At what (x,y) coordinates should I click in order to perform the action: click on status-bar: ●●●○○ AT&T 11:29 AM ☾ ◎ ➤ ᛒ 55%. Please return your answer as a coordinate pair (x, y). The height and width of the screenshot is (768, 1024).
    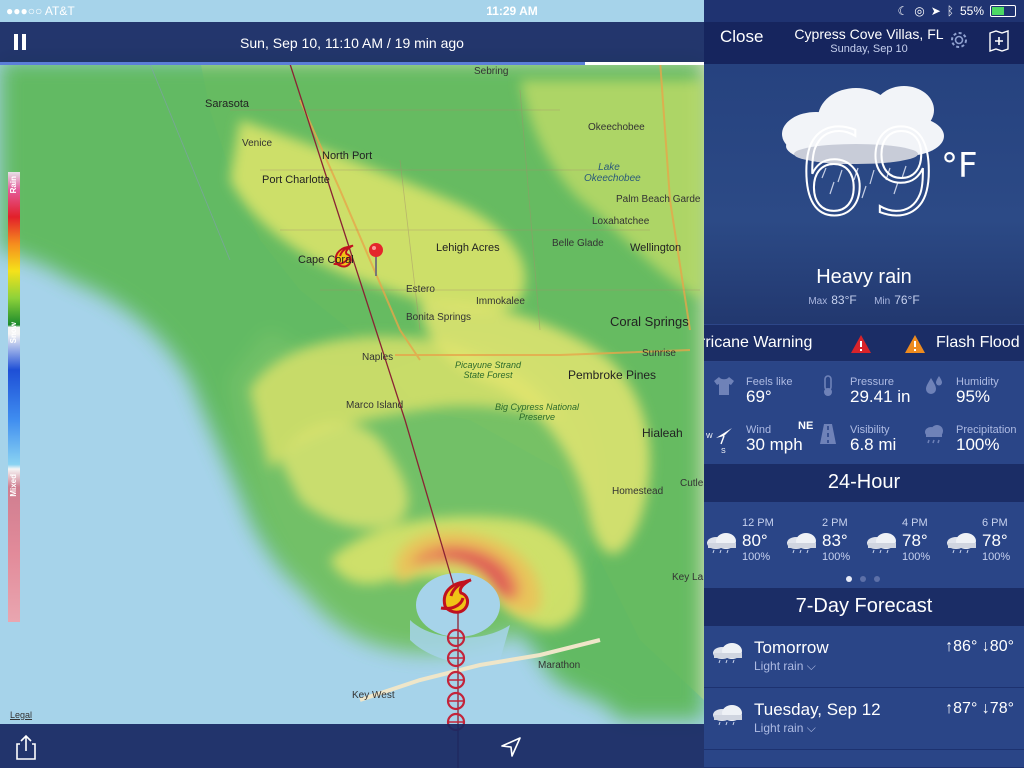
    Looking at the image, I should click on (512, 11).